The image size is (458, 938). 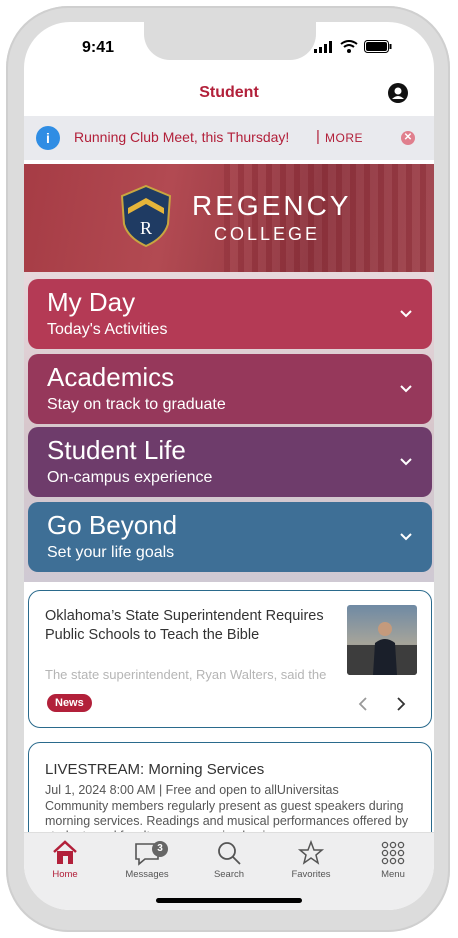 What do you see at coordinates (398, 93) in the screenshot?
I see `profile-icon` at bounding box center [398, 93].